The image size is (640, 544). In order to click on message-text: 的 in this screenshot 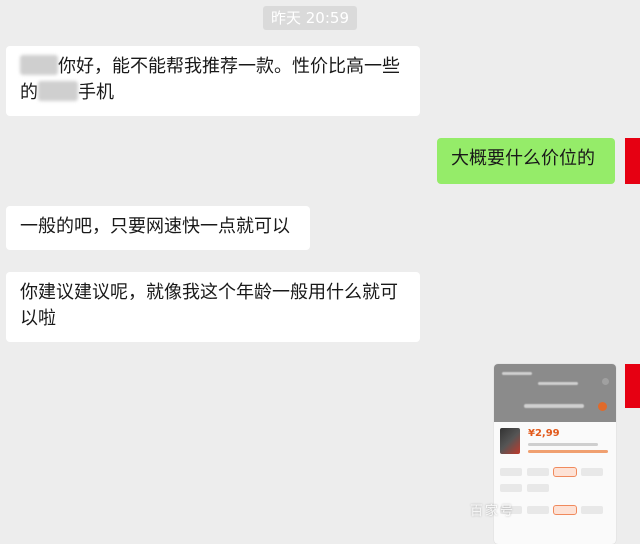, I will do `click(29, 92)`.